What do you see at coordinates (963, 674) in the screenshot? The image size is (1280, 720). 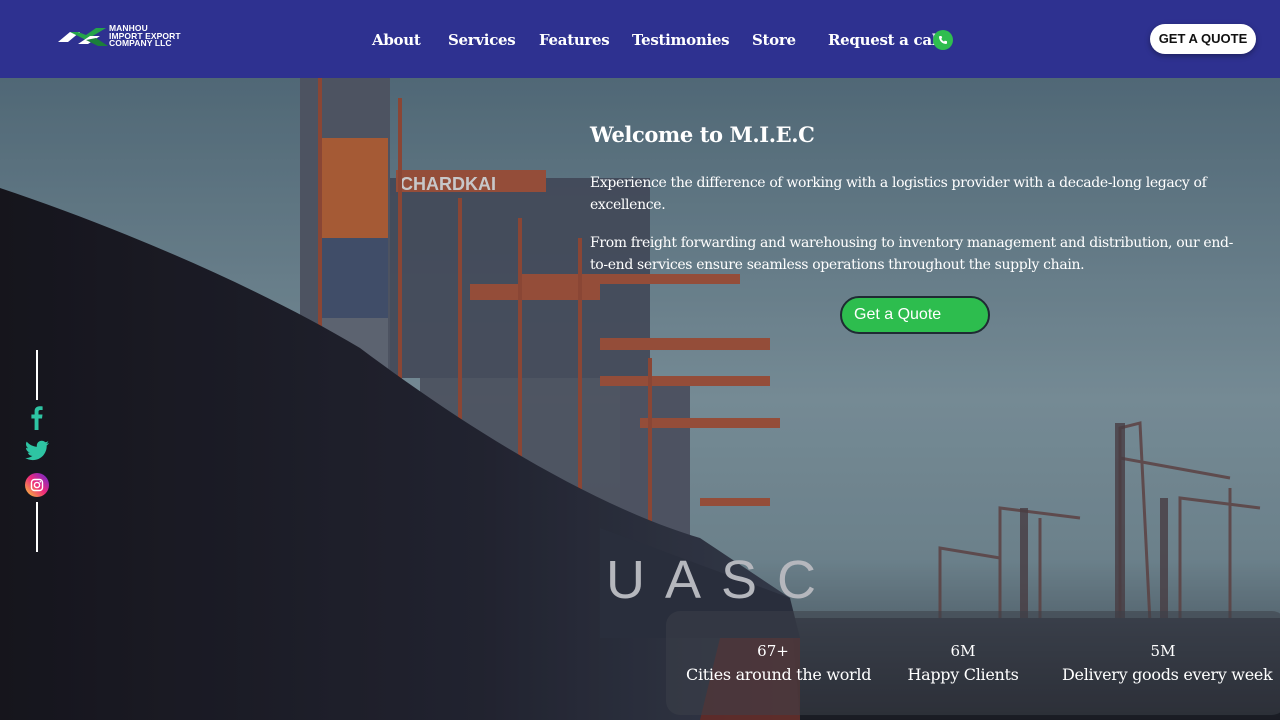 I see `stat-label: Happy Clients` at bounding box center [963, 674].